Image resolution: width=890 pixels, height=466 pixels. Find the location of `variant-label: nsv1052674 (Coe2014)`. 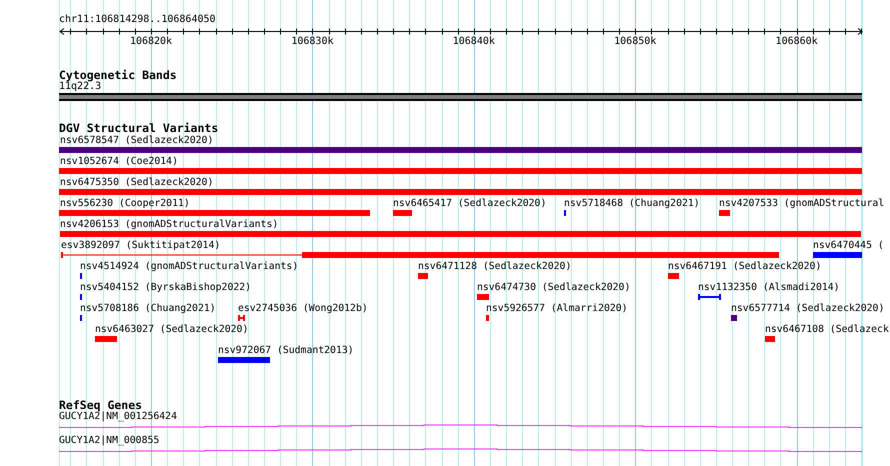

variant-label: nsv1052674 (Coe2014) is located at coordinates (119, 162).